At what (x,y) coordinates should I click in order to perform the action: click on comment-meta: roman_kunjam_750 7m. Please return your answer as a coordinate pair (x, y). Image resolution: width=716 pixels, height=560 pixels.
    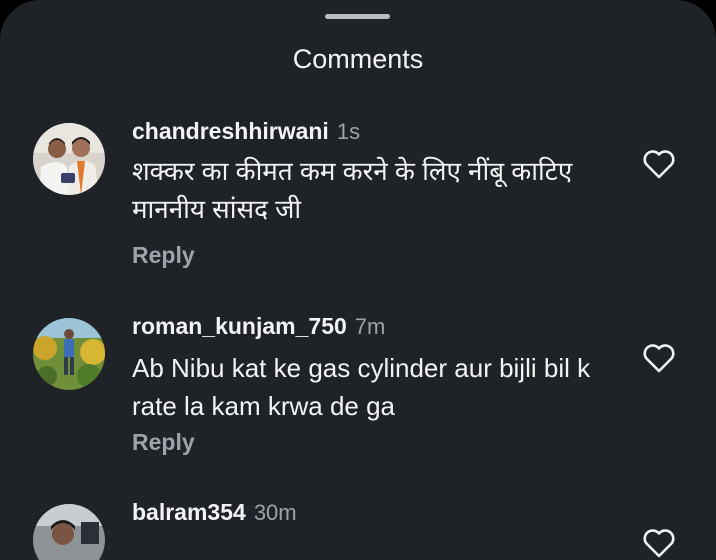
    Looking at the image, I should click on (258, 326).